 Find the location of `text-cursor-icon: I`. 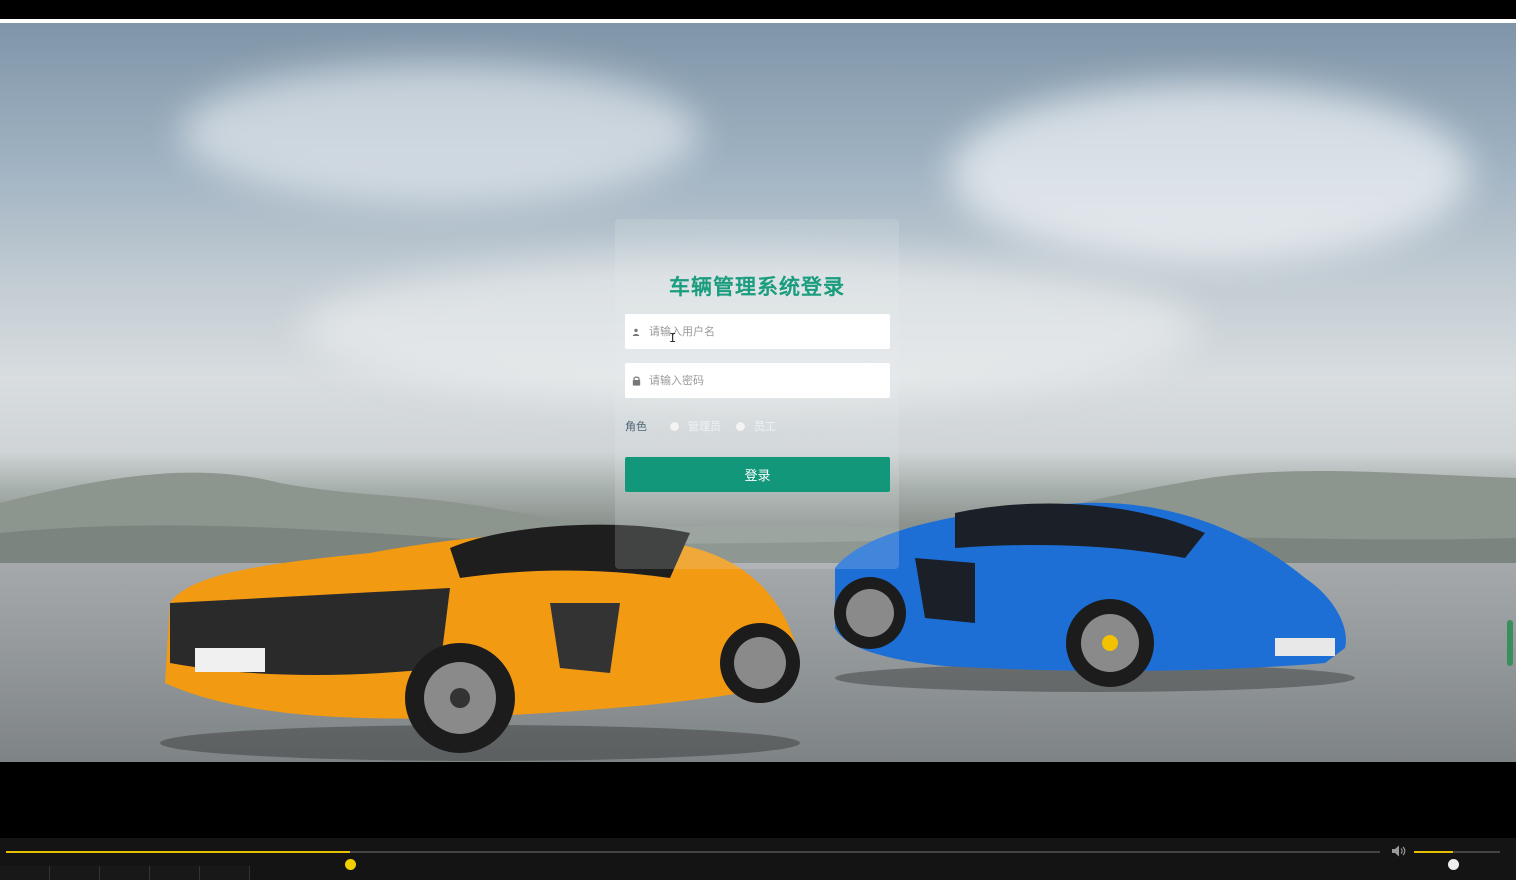

text-cursor-icon: I is located at coordinates (673, 338).